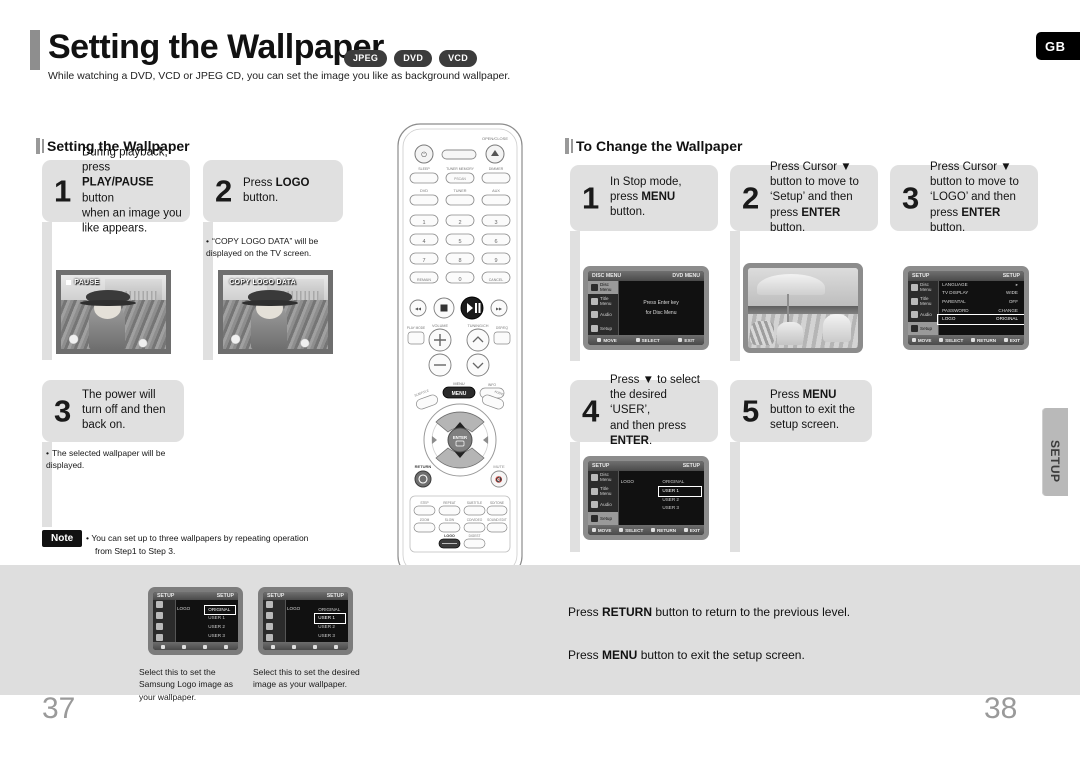  I want to click on osd2-row-1: TV DISPLAY WIDE, so click(981, 293).